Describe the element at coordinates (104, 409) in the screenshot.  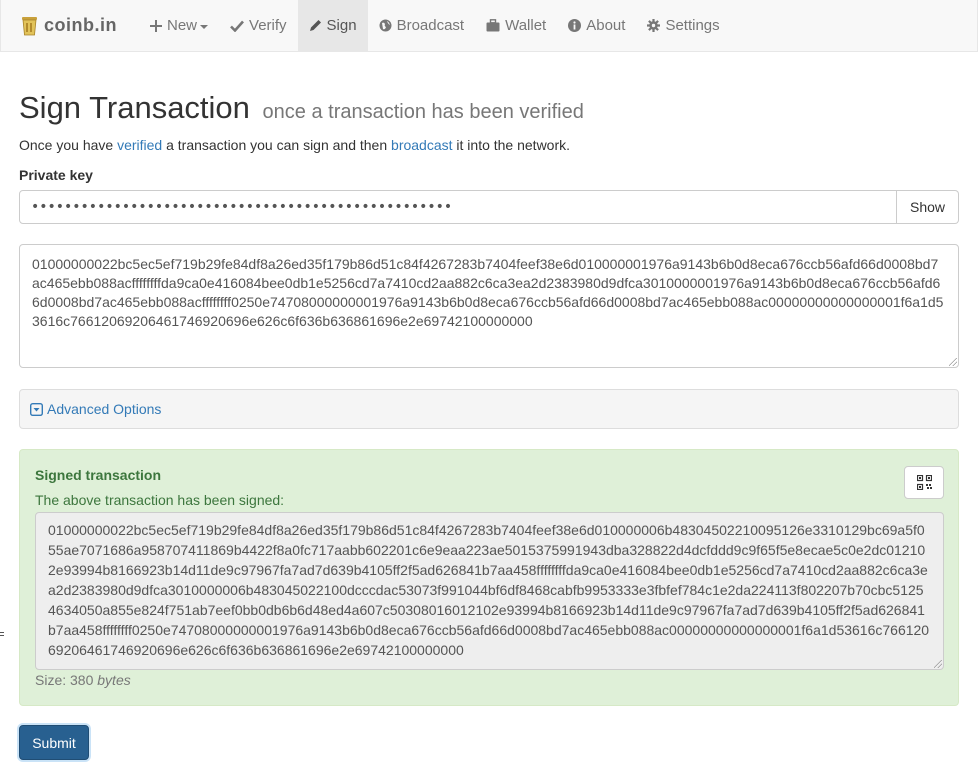
I see `advanced-options-label: Advanced Options` at that location.